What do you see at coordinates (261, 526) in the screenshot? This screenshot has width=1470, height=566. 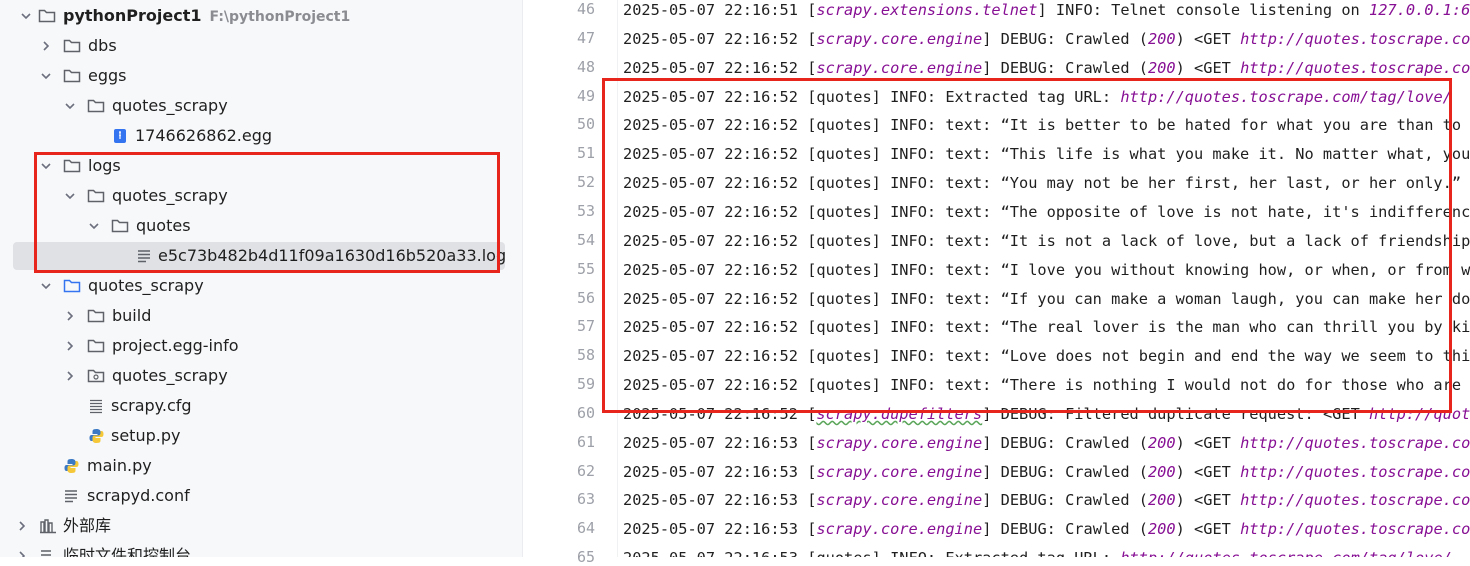 I see `tree-node-external-libraries: 外部库` at bounding box center [261, 526].